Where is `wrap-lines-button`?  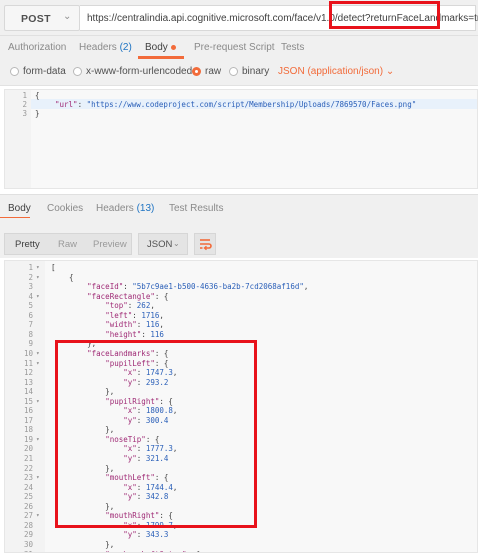
wrap-lines-button is located at coordinates (205, 244).